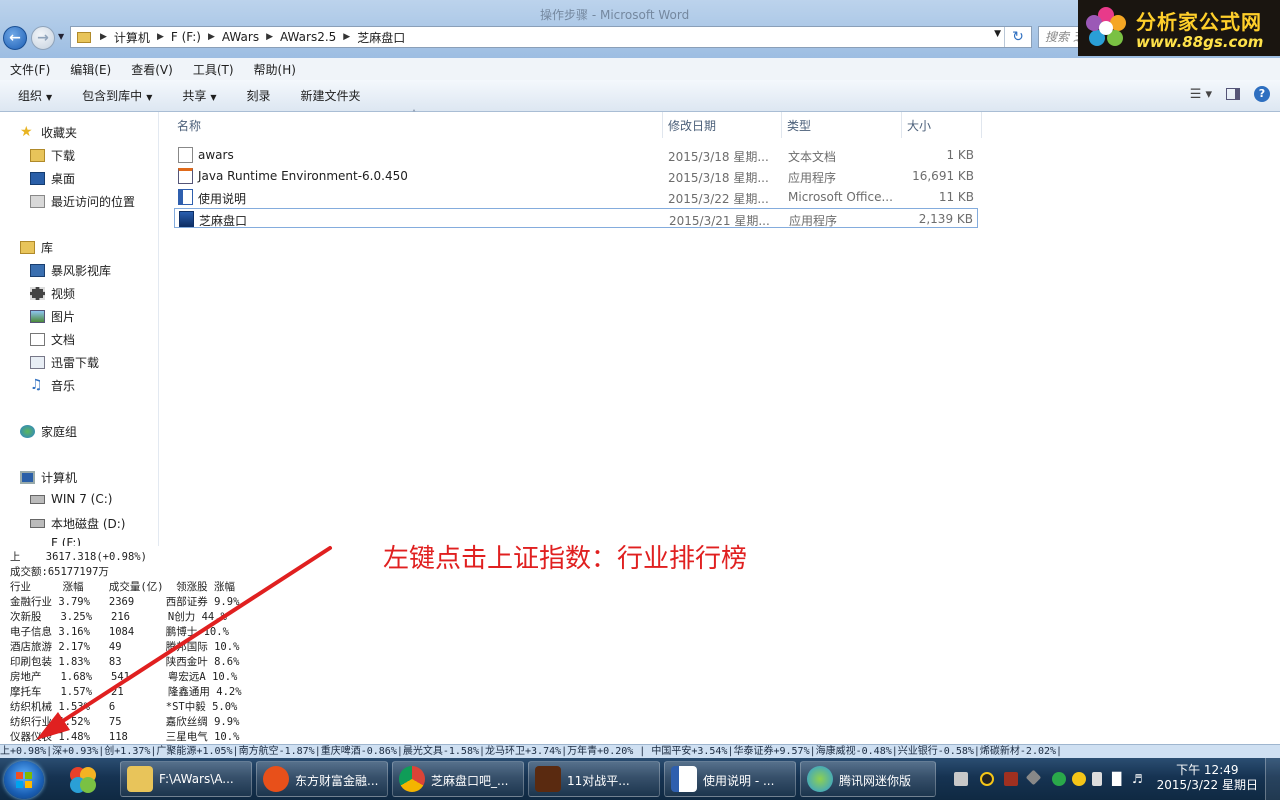 Image resolution: width=1280 pixels, height=800 pixels. I want to click on new-folder-button: 新建文件夹, so click(328, 95).